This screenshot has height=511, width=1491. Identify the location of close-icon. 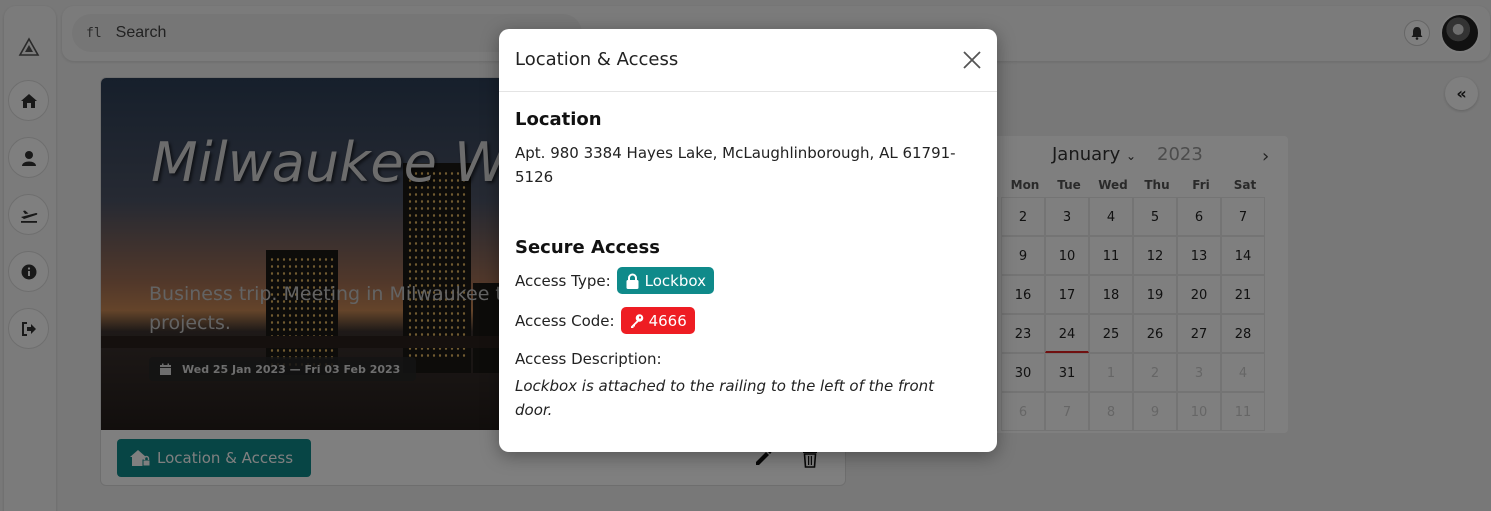
(972, 60).